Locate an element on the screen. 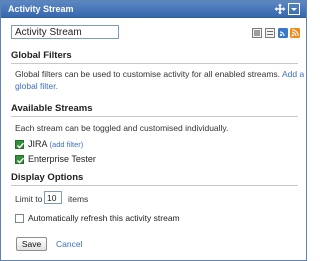  rss-icon is located at coordinates (295, 33).